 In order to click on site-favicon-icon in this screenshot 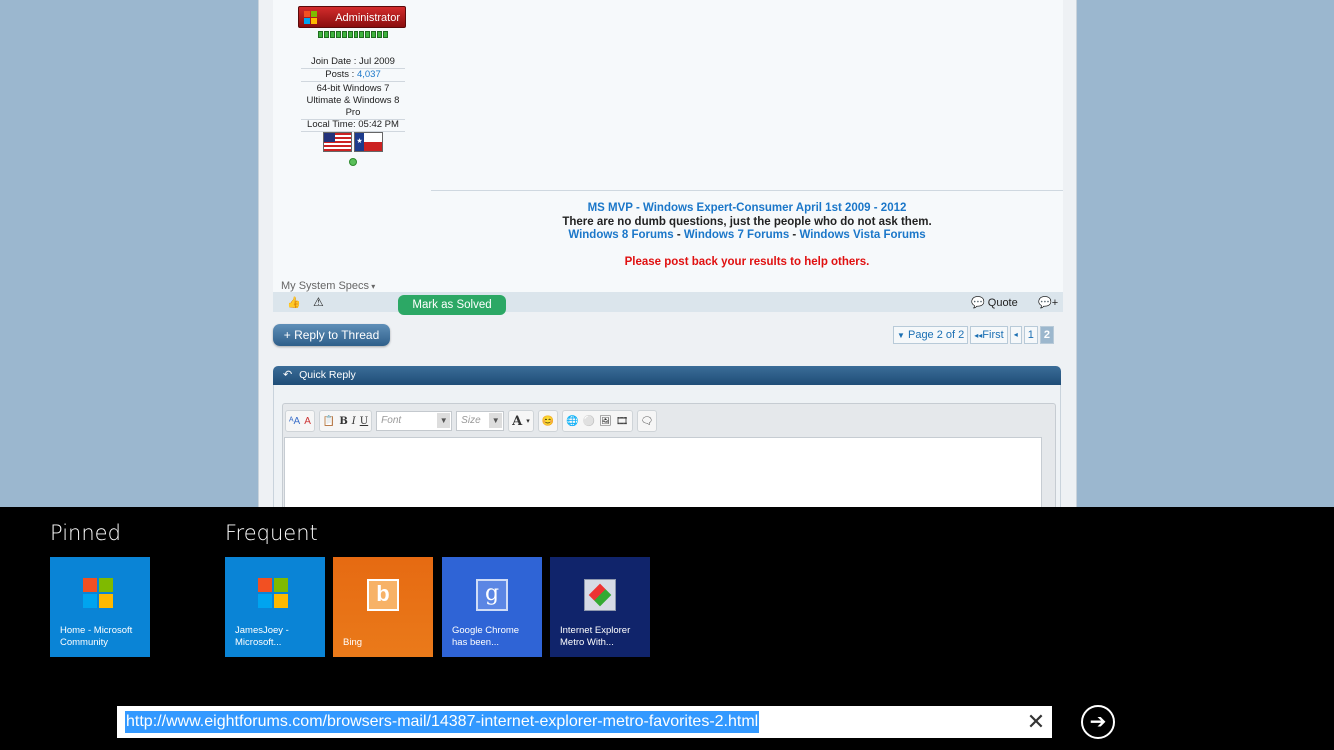, I will do `click(600, 595)`.